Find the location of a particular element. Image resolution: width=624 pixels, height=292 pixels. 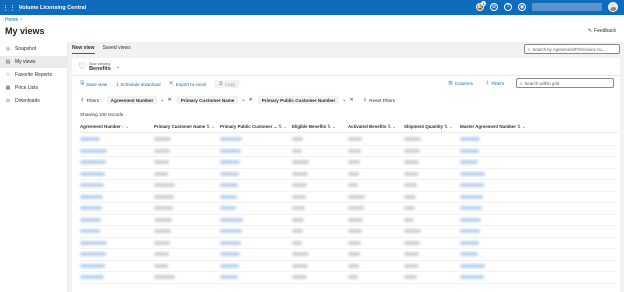

column-header-primary-public-customer: Primary Public Customer ...⇅ ⌄ is located at coordinates (256, 128).